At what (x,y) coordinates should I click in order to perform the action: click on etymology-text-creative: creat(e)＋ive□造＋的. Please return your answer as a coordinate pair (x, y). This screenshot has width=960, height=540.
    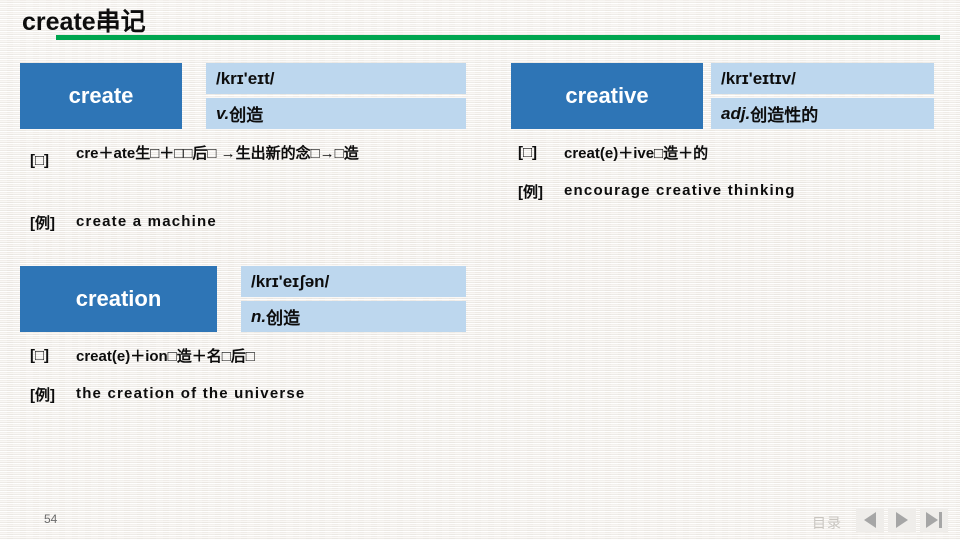
    Looking at the image, I should click on (636, 153).